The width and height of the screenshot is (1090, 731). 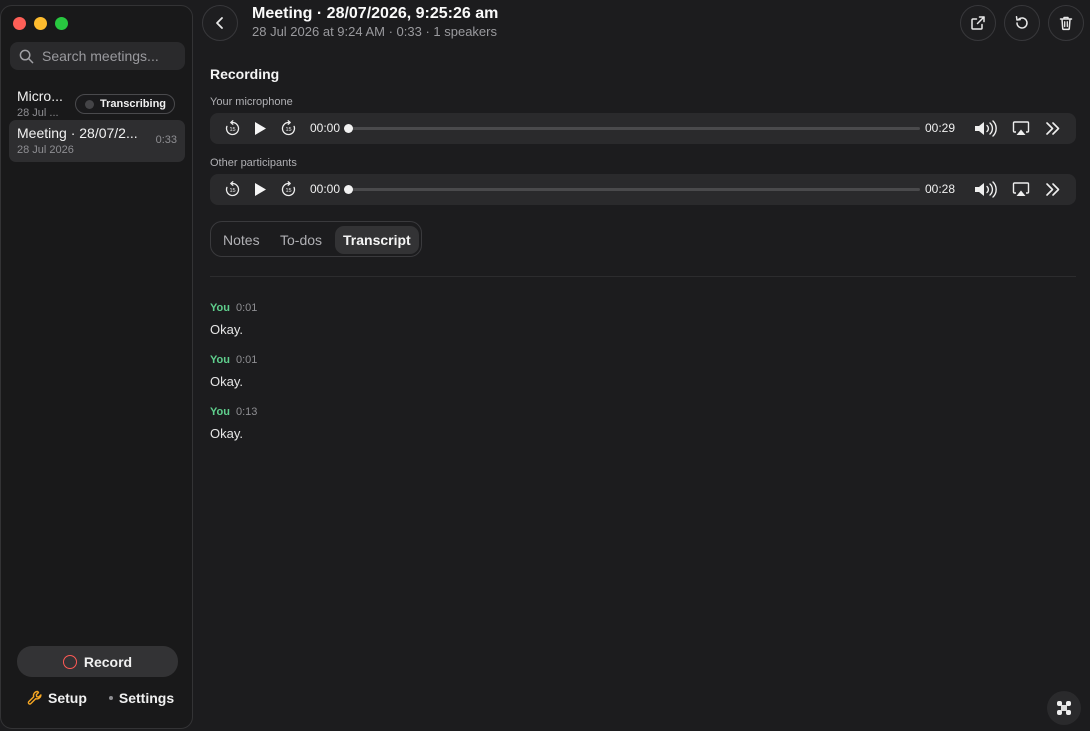 I want to click on regenerate-button, so click(x=1022, y=23).